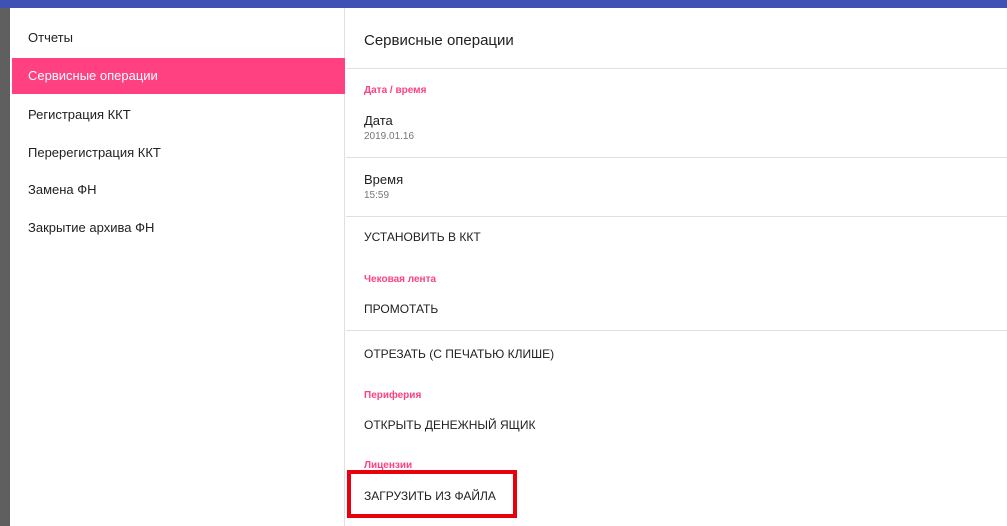 The height and width of the screenshot is (526, 1007). Describe the element at coordinates (401, 309) in the screenshot. I see `scroll-tape-button: ПРОМОТАТЬ` at that location.